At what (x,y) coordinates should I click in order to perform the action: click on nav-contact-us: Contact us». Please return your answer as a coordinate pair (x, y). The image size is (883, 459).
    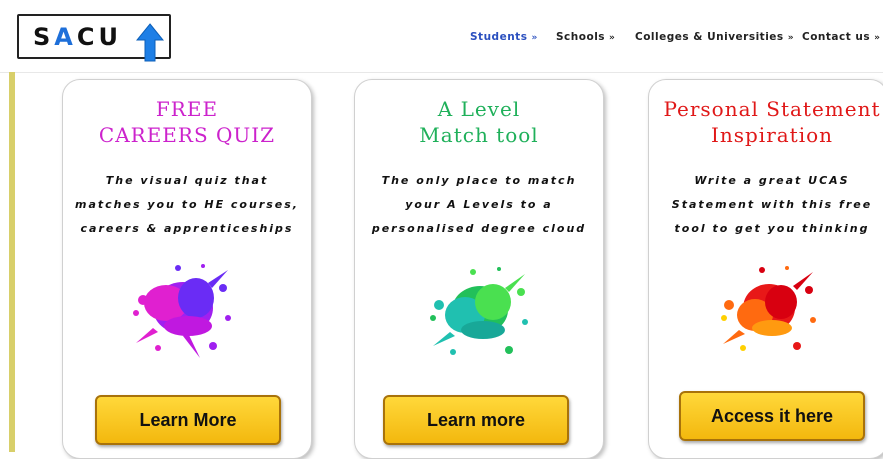
    Looking at the image, I should click on (841, 37).